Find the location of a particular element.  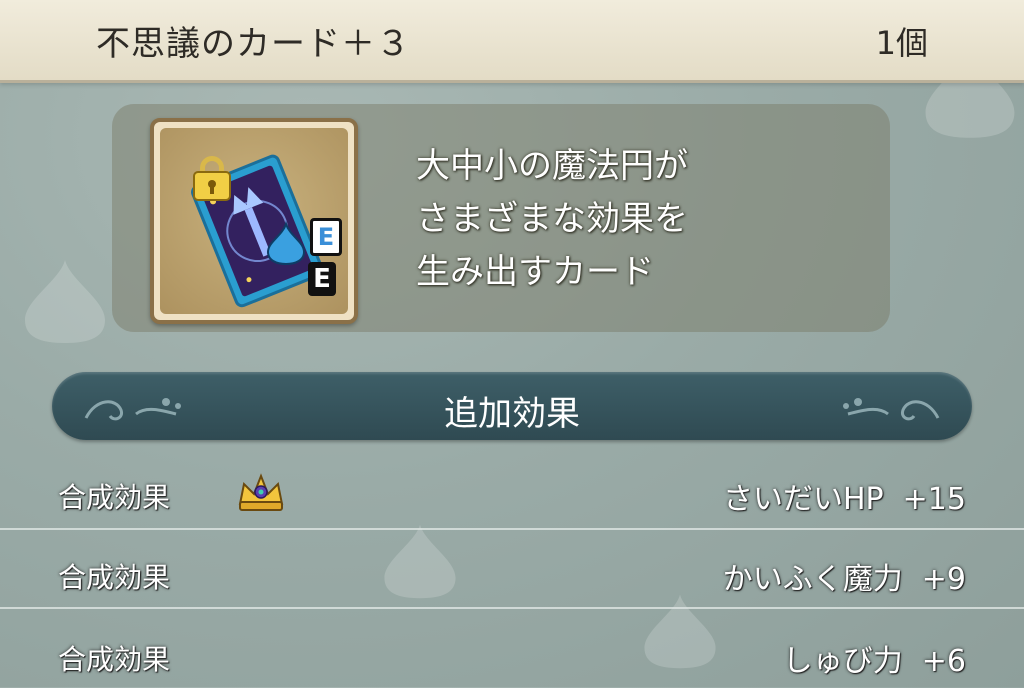

item-name: 不思議のカード＋３ is located at coordinates (253, 44).